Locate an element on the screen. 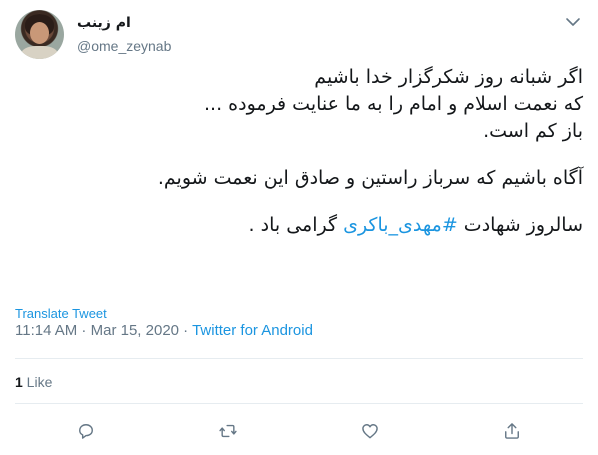 The image size is (598, 455). likes-stat: 1 Like is located at coordinates (33, 382).